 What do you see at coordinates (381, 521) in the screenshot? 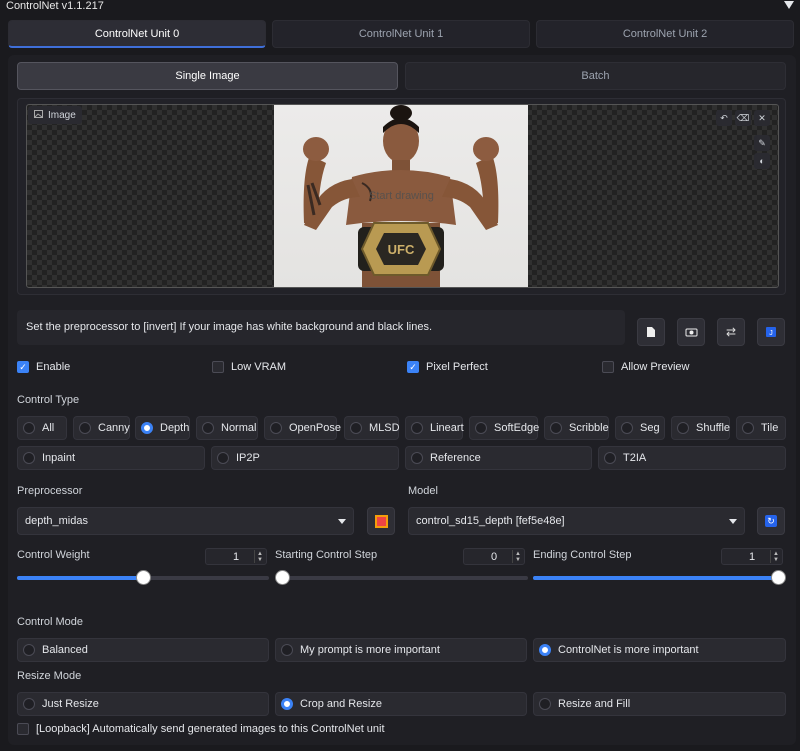
I see `run-preprocessor-button` at bounding box center [381, 521].